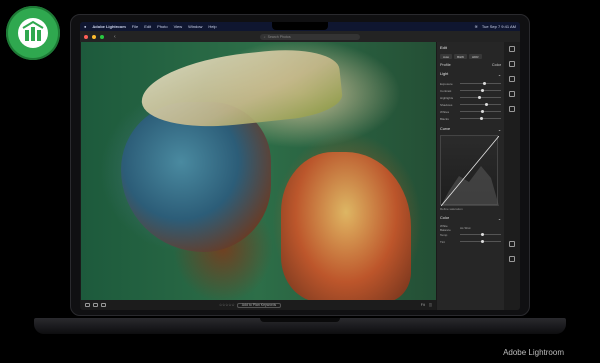 The image size is (600, 363). What do you see at coordinates (444, 118) in the screenshot?
I see `slider-label: Blacks` at bounding box center [444, 118].